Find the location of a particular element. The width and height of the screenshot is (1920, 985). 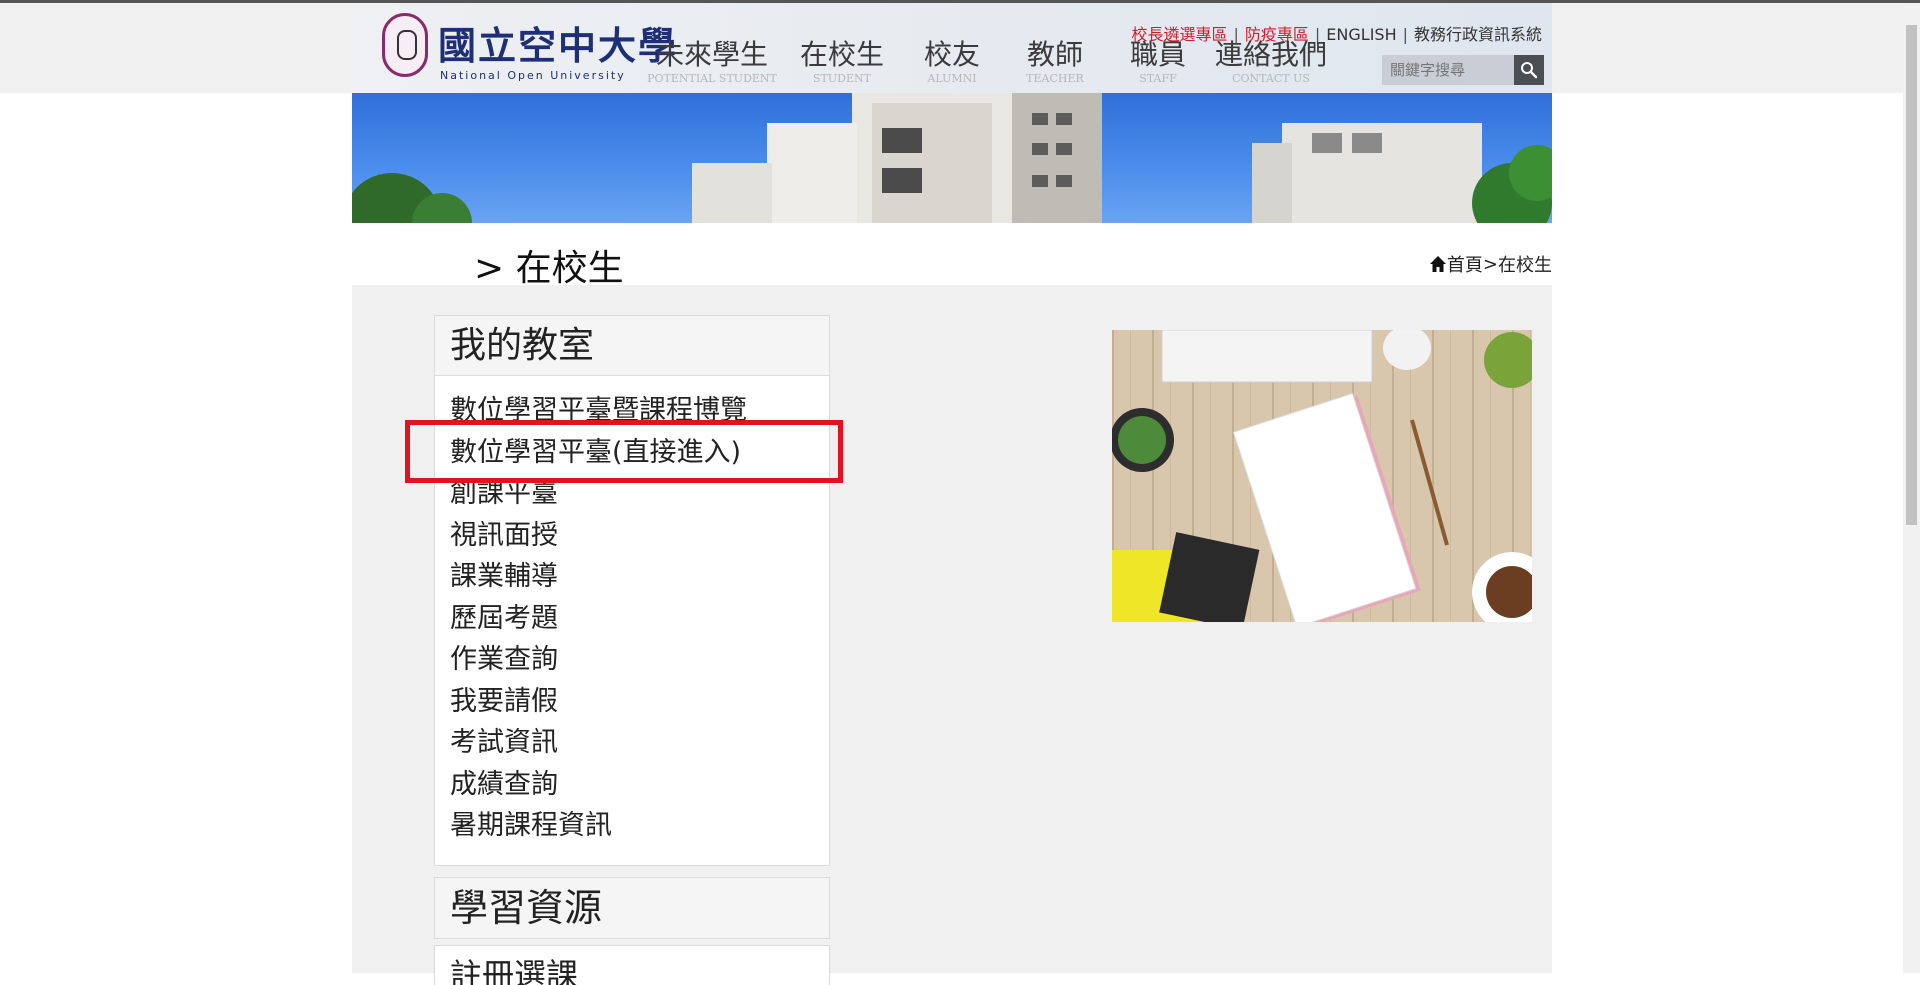

panel-title: 註冊選課 is located at coordinates (514, 970).